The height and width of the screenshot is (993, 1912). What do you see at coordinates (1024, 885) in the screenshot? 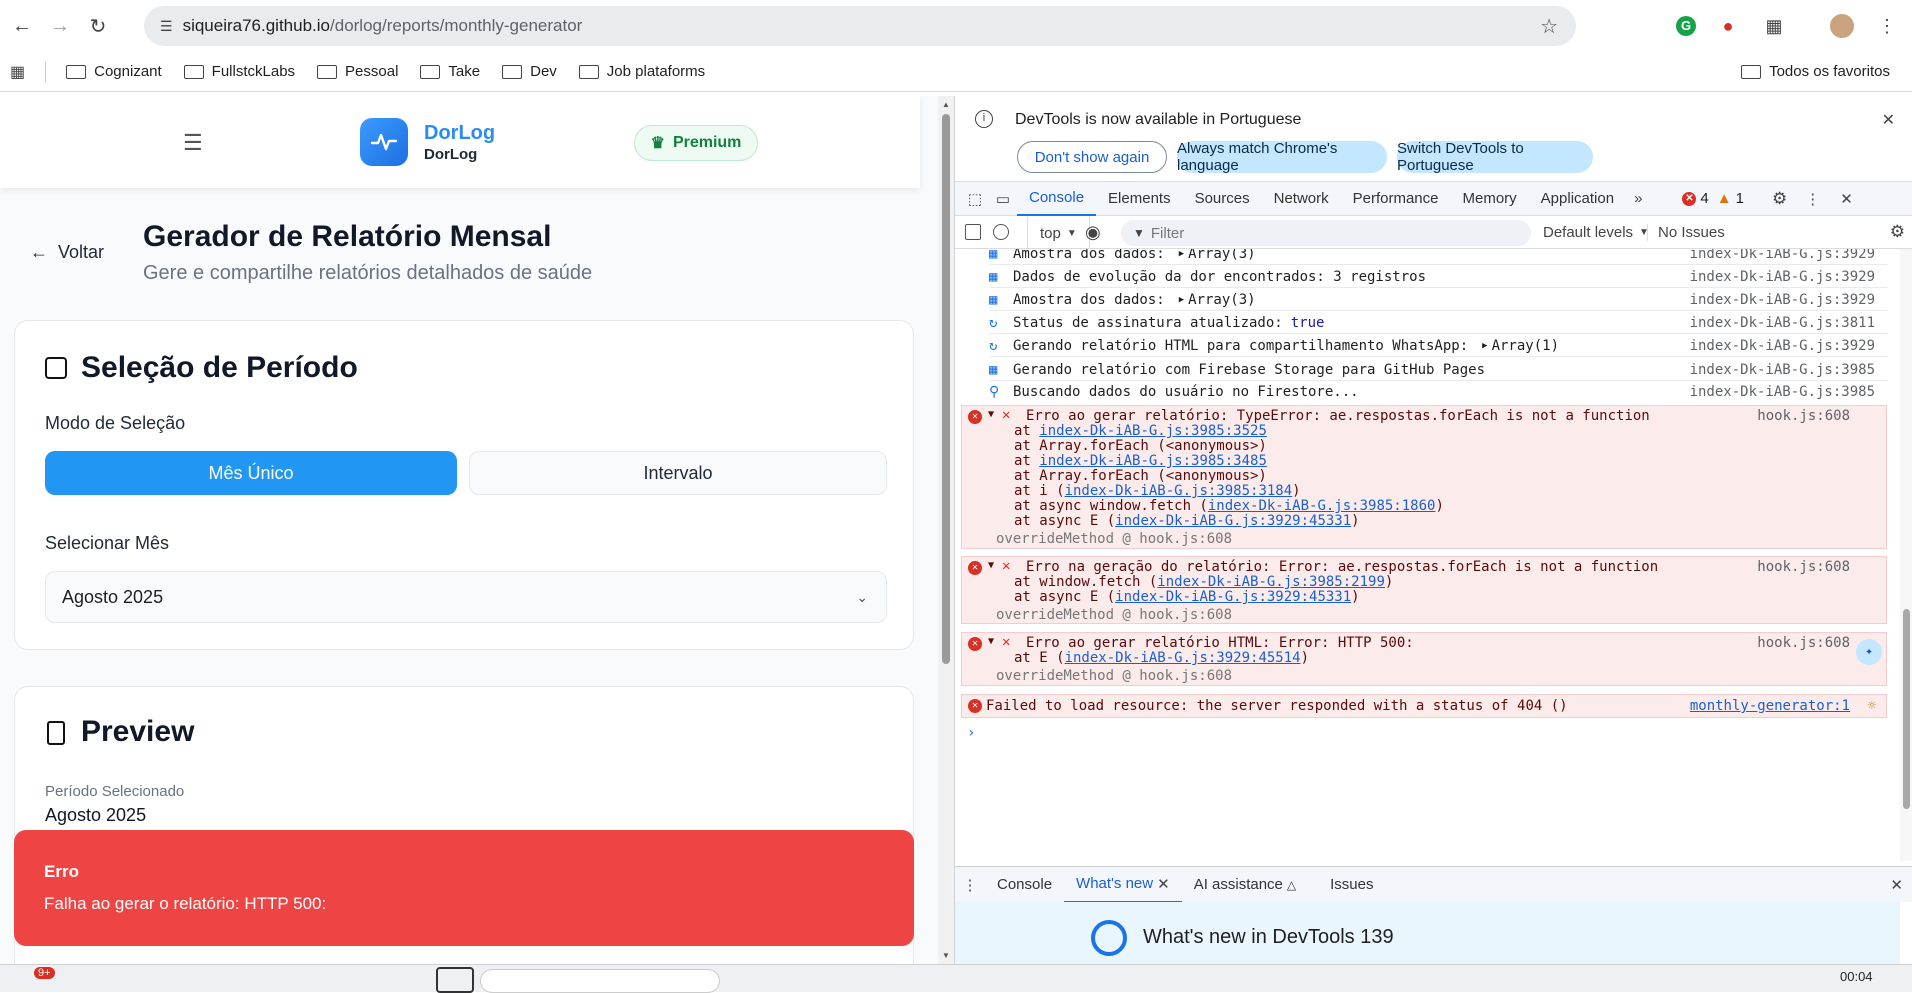
I see `drawer-tab-console: Console` at bounding box center [1024, 885].